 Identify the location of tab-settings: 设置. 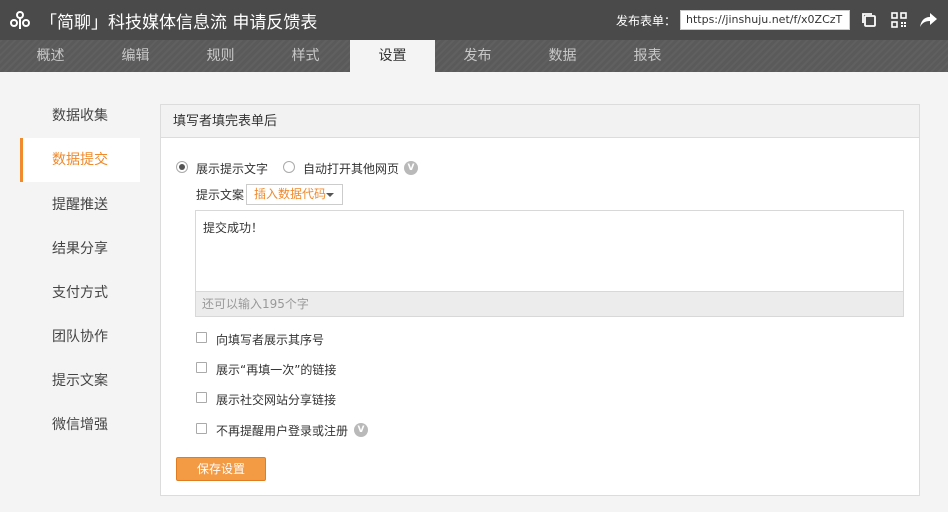
(392, 56).